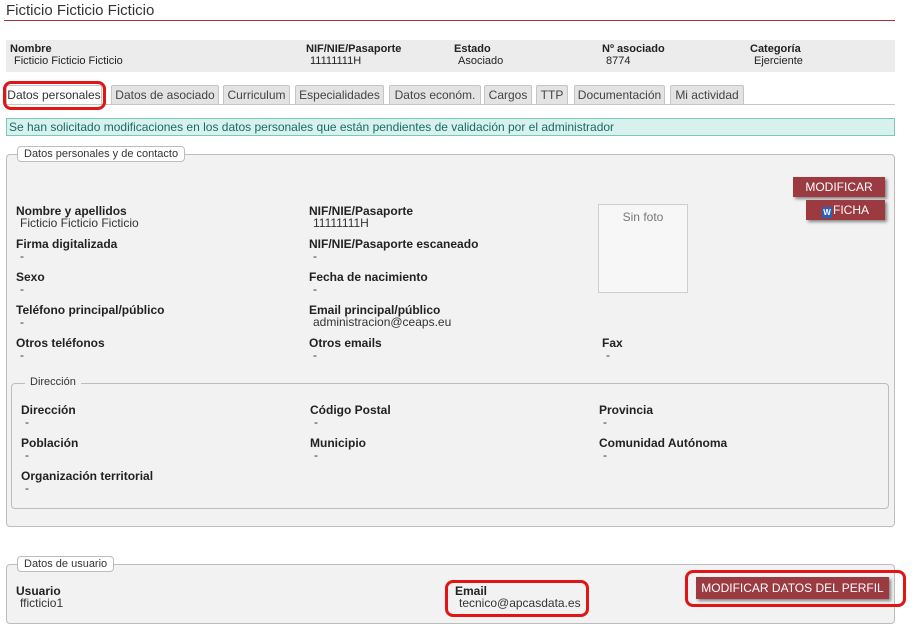  I want to click on field-firma: Firma digitalizada -, so click(66, 250).